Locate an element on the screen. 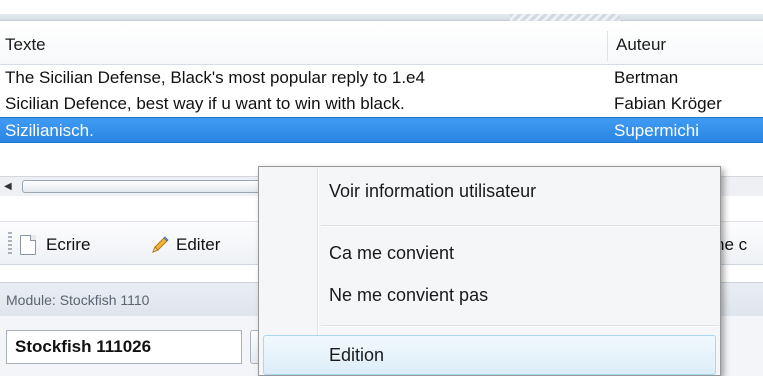  menu-item-edit: Edition is located at coordinates (356, 355).